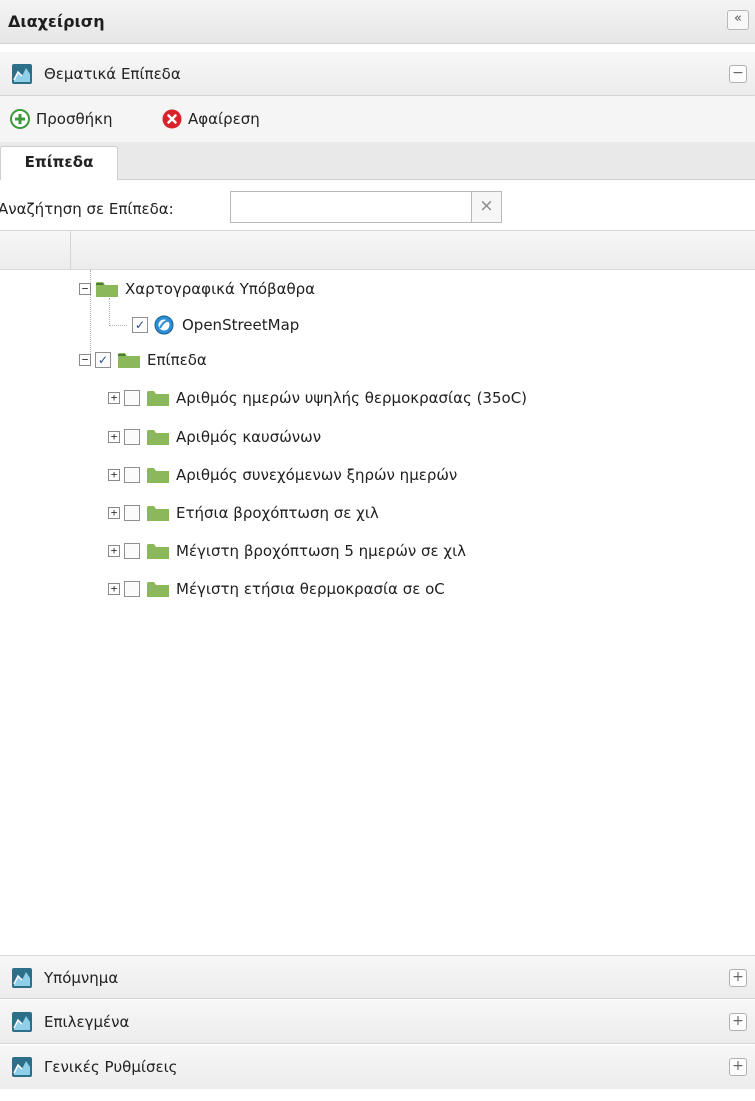 The height and width of the screenshot is (1101, 755). I want to click on management-title: Διαχείριση, so click(56, 21).